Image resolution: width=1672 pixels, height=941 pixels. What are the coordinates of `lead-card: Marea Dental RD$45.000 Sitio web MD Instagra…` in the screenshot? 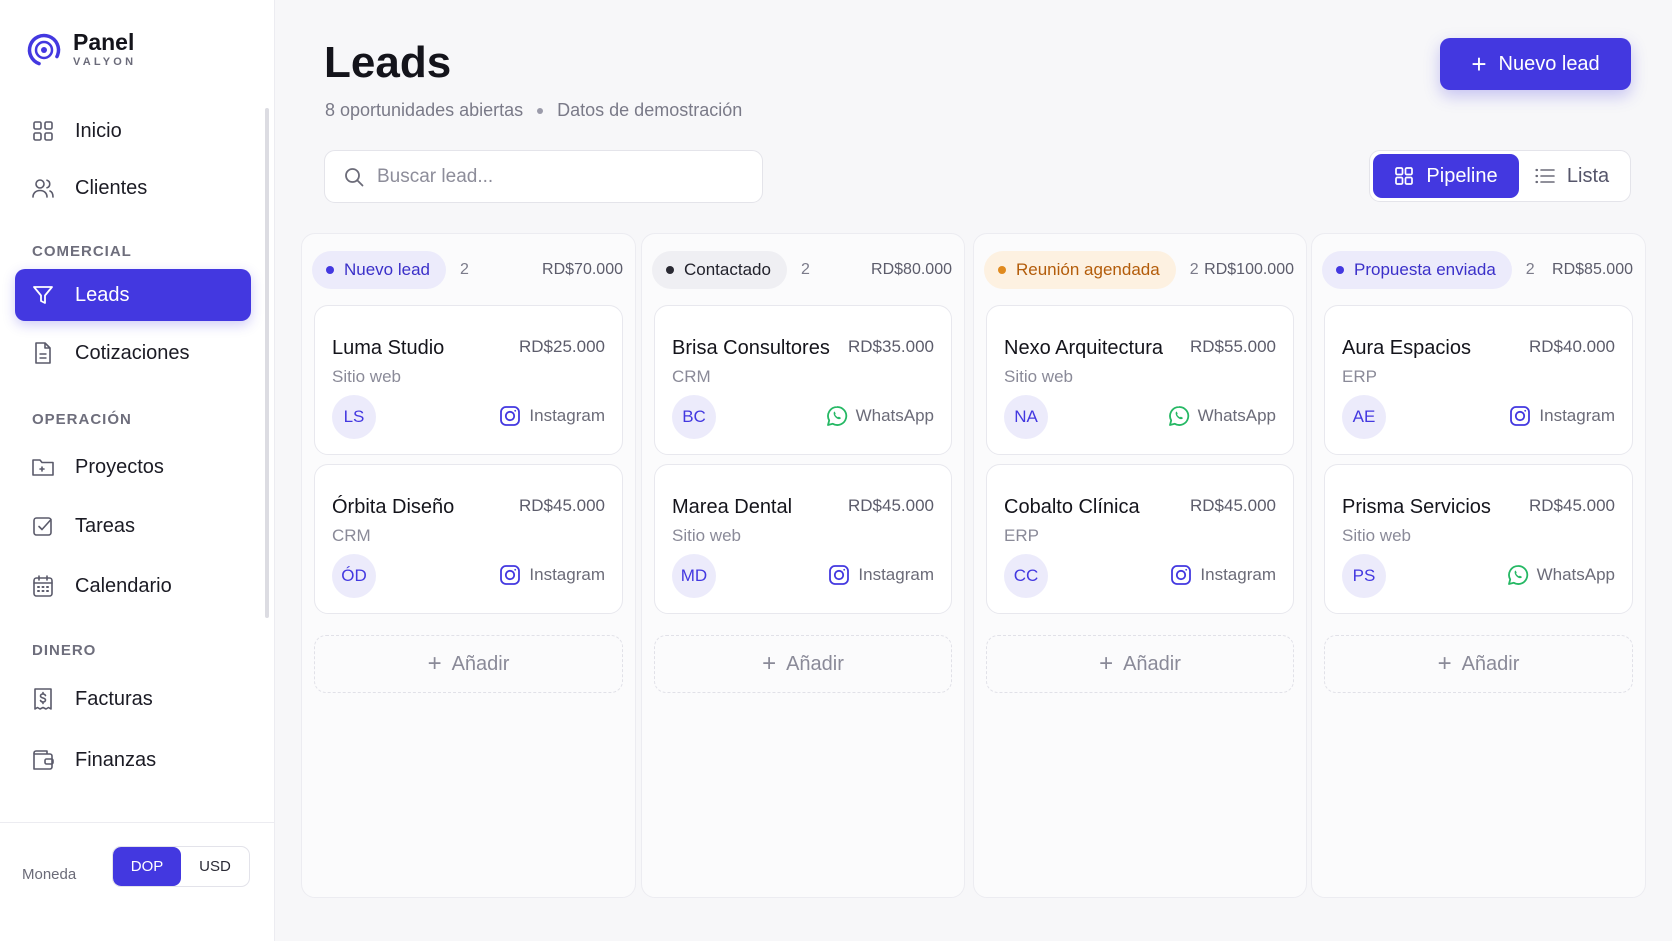 It's located at (803, 539).